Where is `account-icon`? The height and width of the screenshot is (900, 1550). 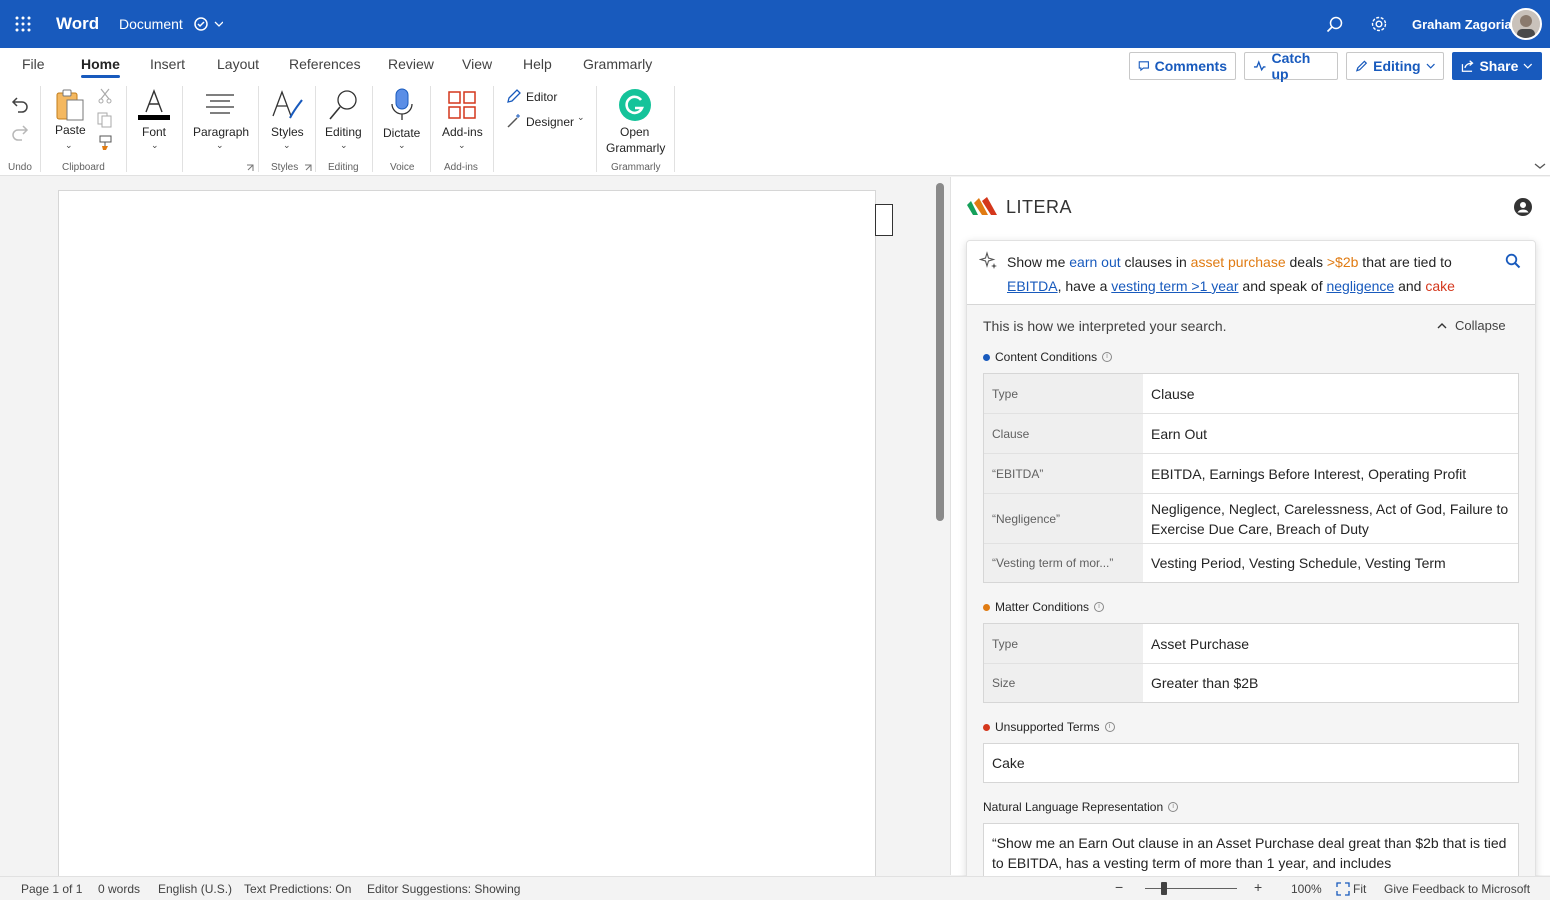 account-icon is located at coordinates (1523, 207).